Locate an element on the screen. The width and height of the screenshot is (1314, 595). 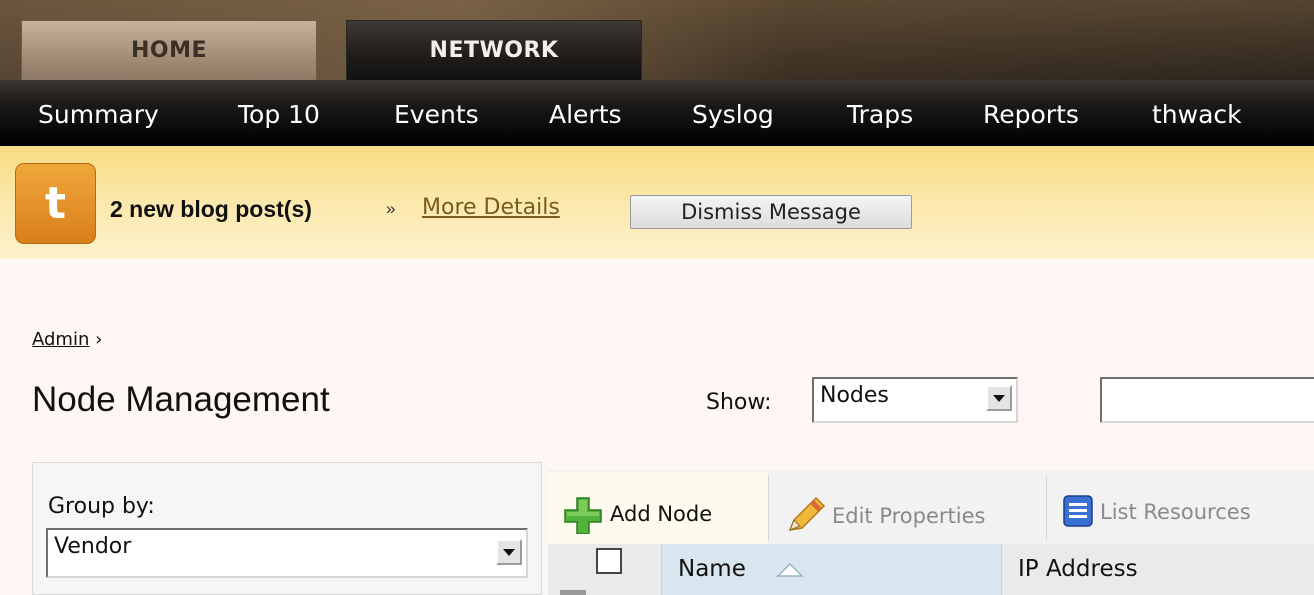
add-node-button: Add Node is located at coordinates (636, 514).